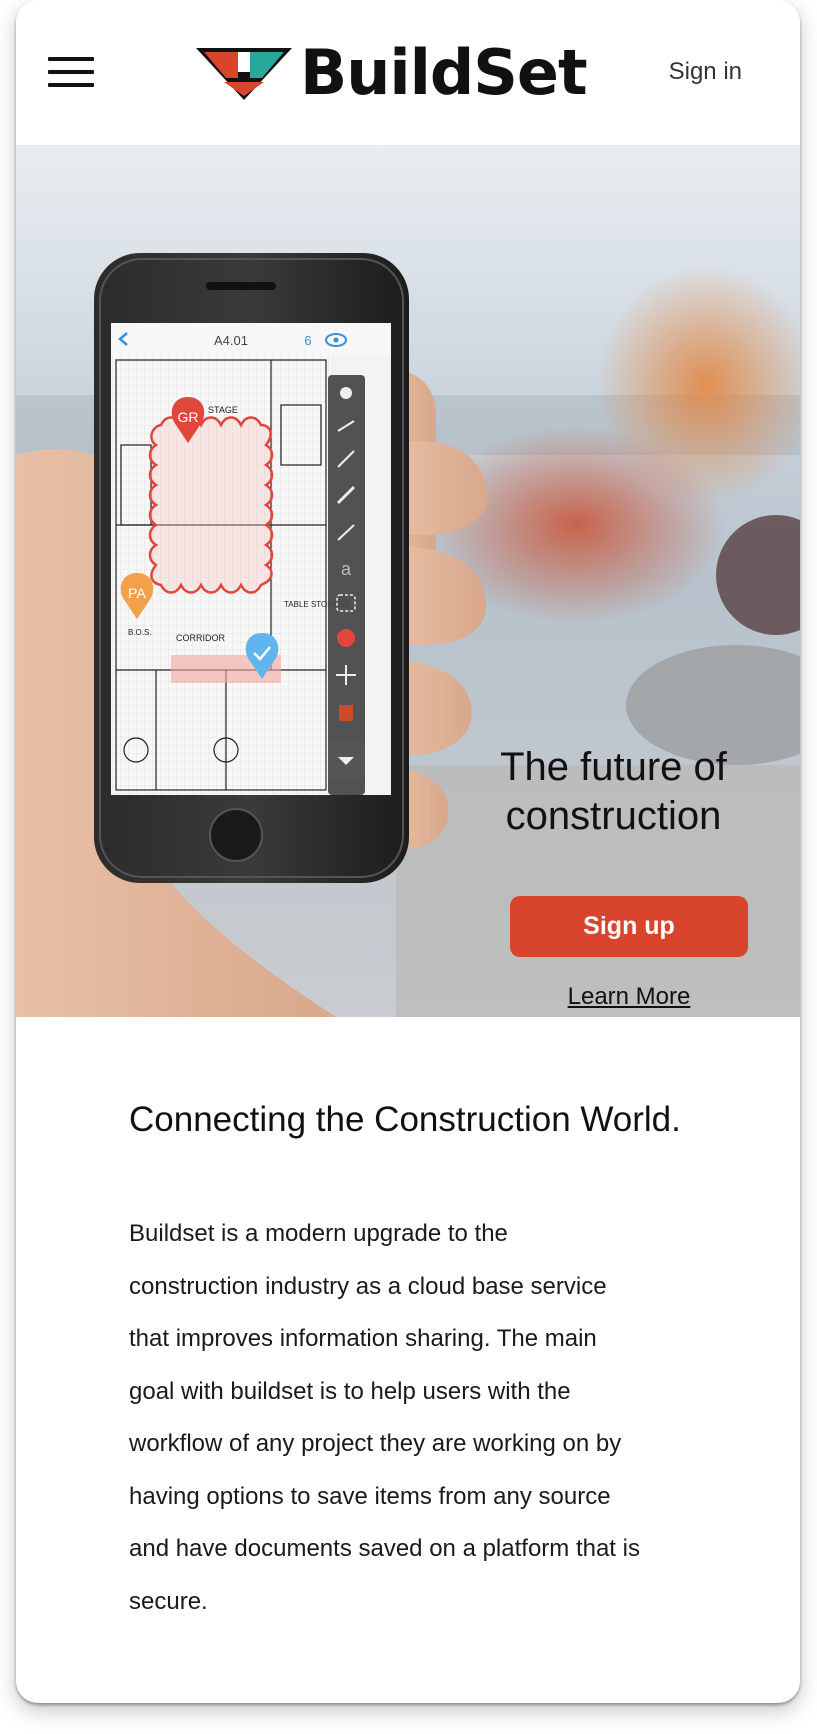 The width and height of the screenshot is (817, 1734). Describe the element at coordinates (705, 72) in the screenshot. I see `sign-in-link: Sign in` at that location.